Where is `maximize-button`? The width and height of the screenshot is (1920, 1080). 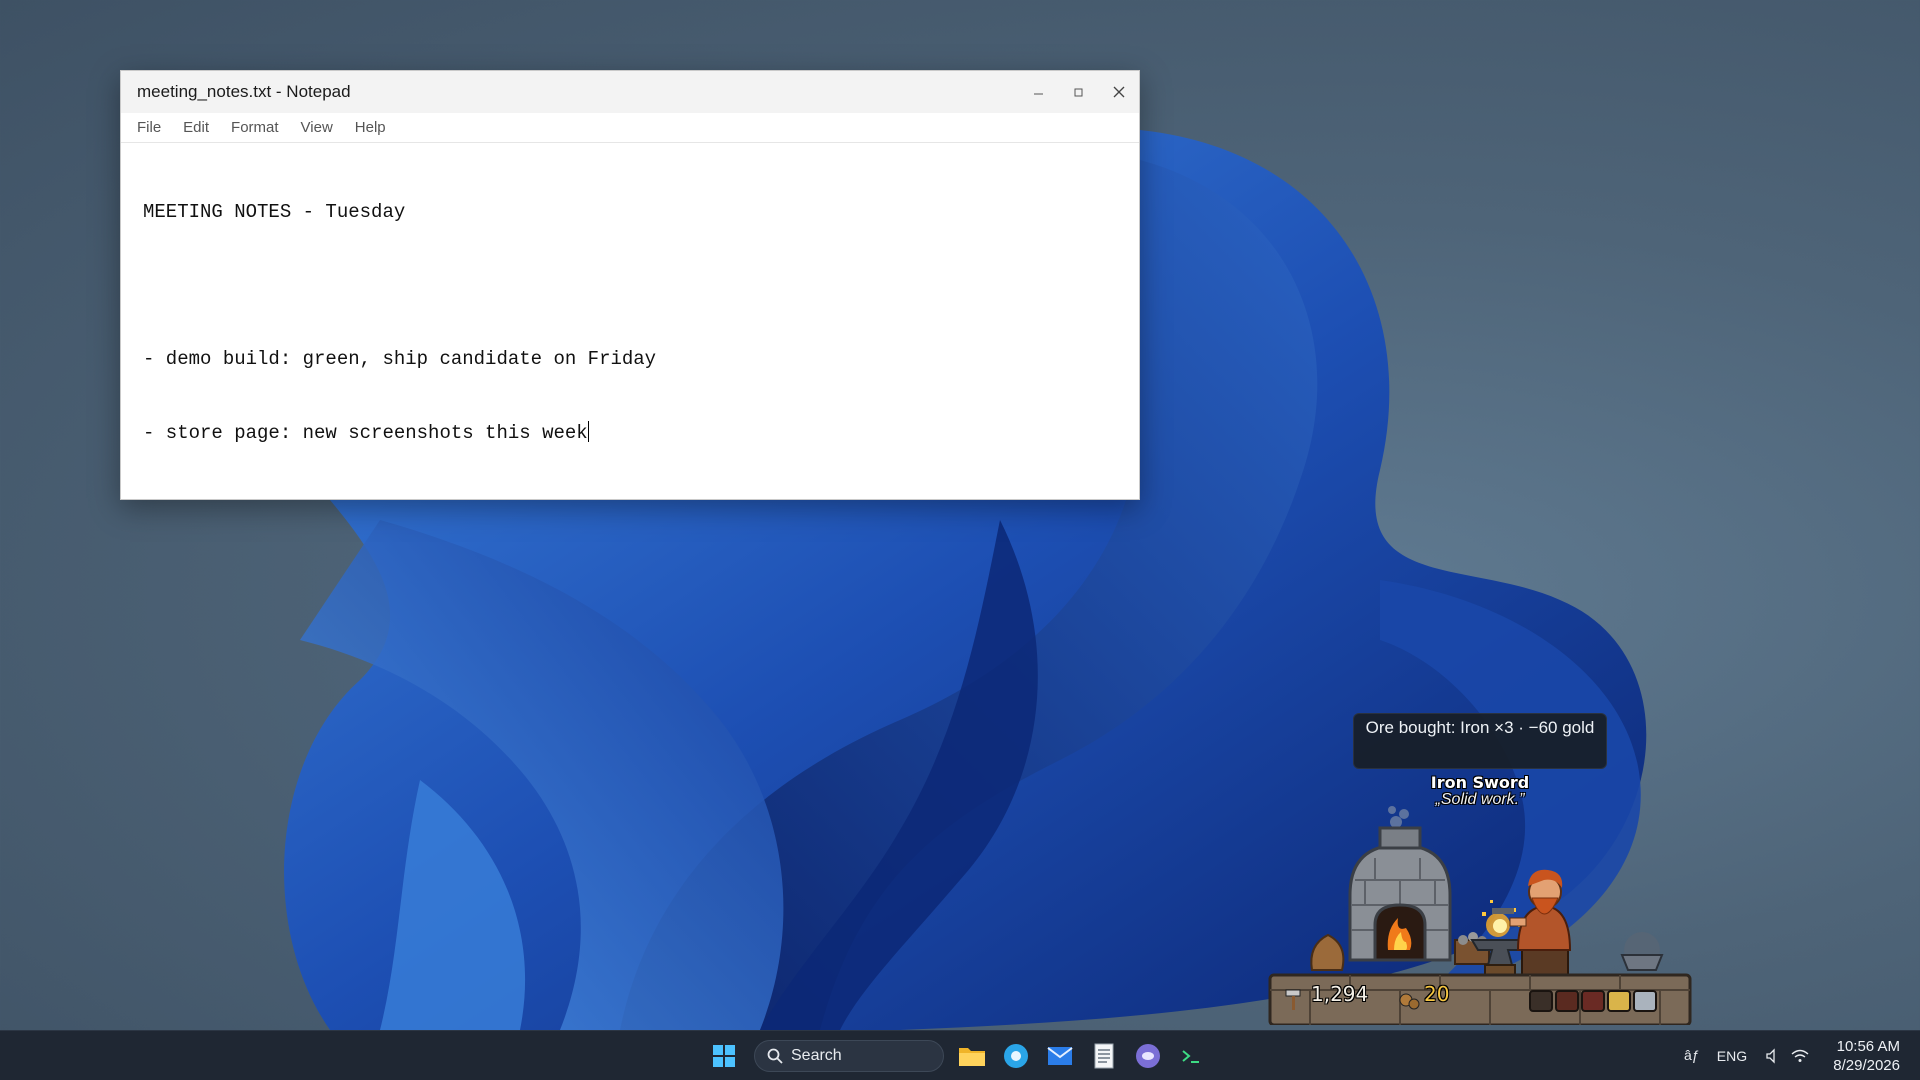
maximize-button is located at coordinates (1079, 92).